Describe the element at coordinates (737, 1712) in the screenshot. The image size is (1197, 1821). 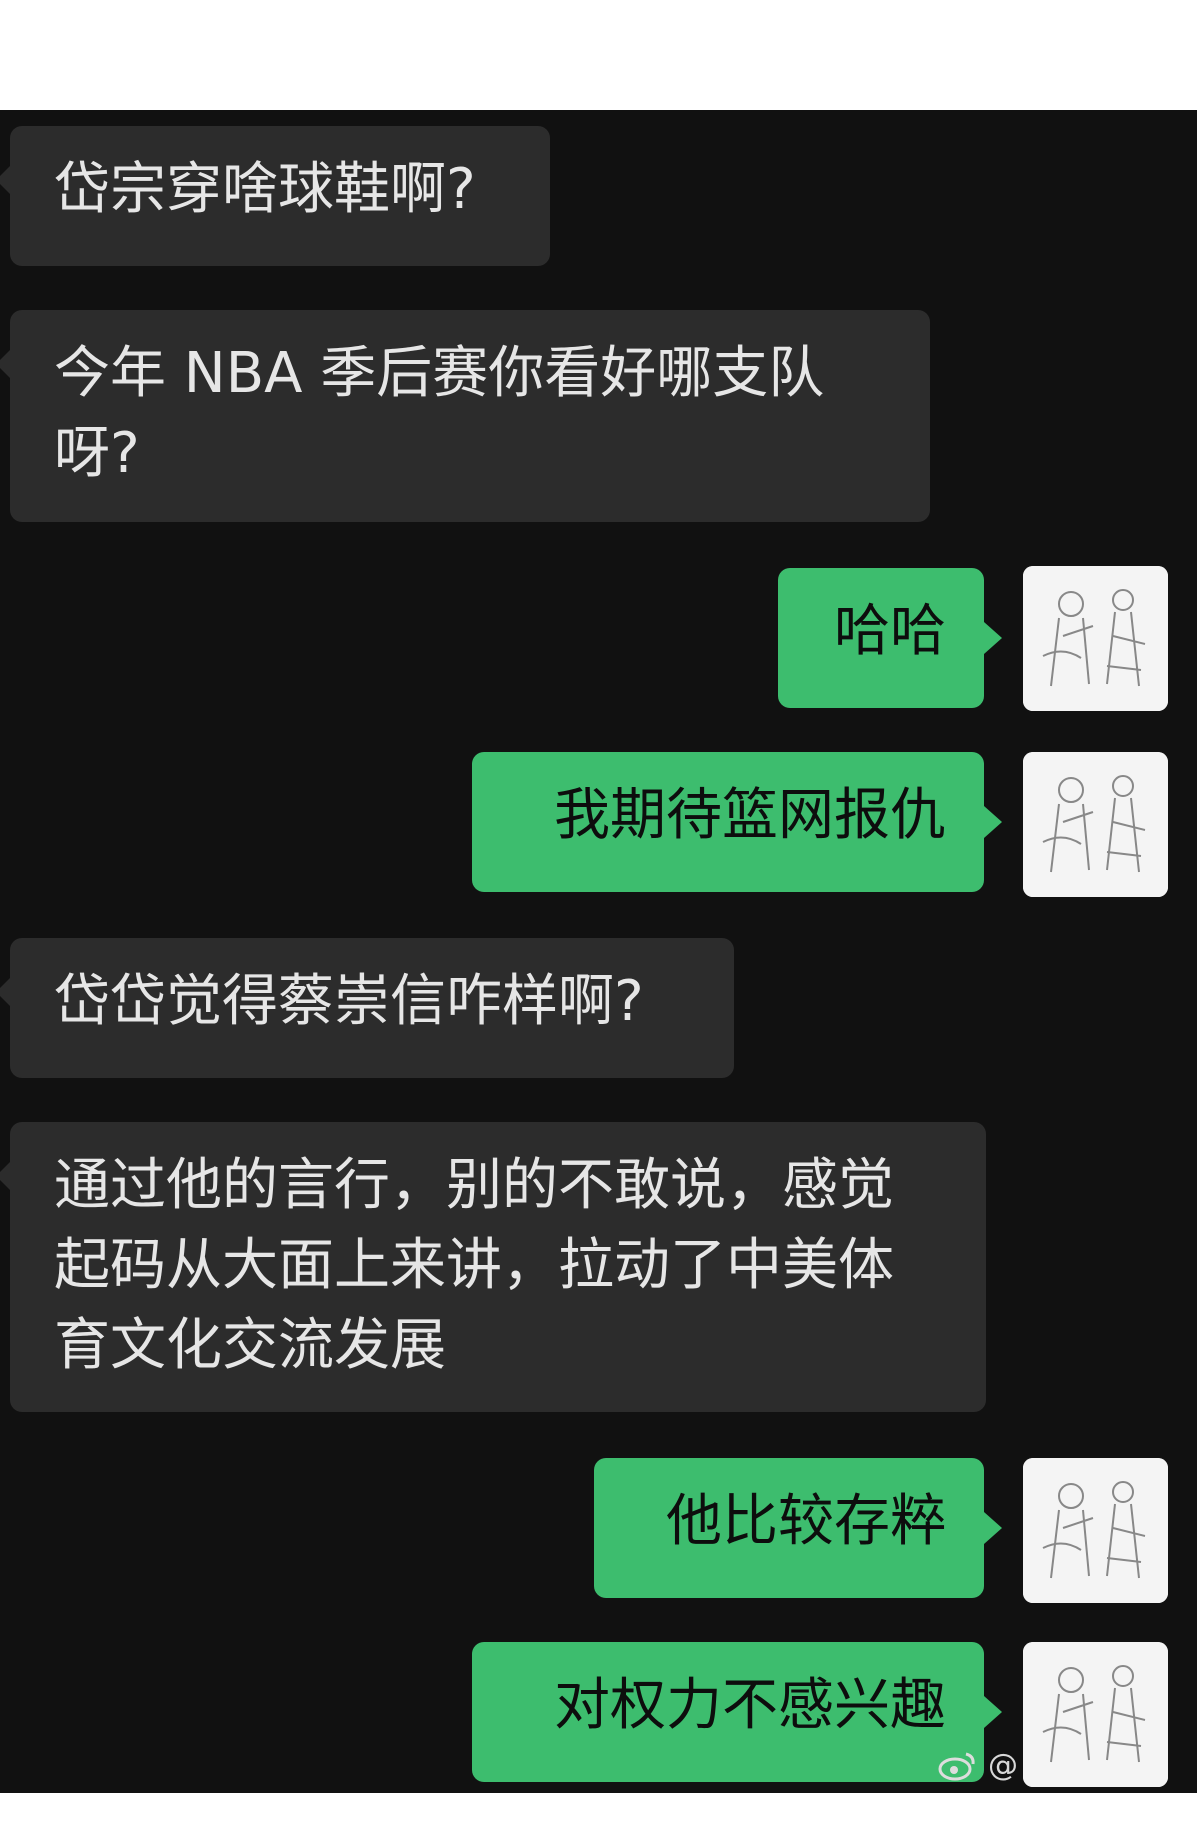
I see `message-bubble-sent: 对权力不感兴趣` at that location.